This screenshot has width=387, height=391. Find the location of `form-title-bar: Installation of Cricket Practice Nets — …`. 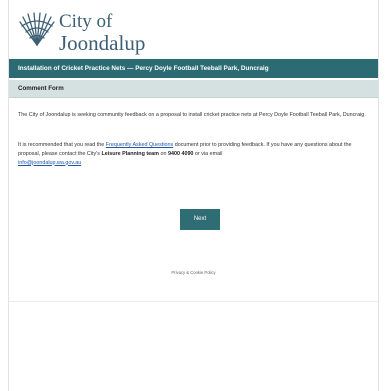

form-title-bar: Installation of Cricket Practice Nets — … is located at coordinates (193, 68).